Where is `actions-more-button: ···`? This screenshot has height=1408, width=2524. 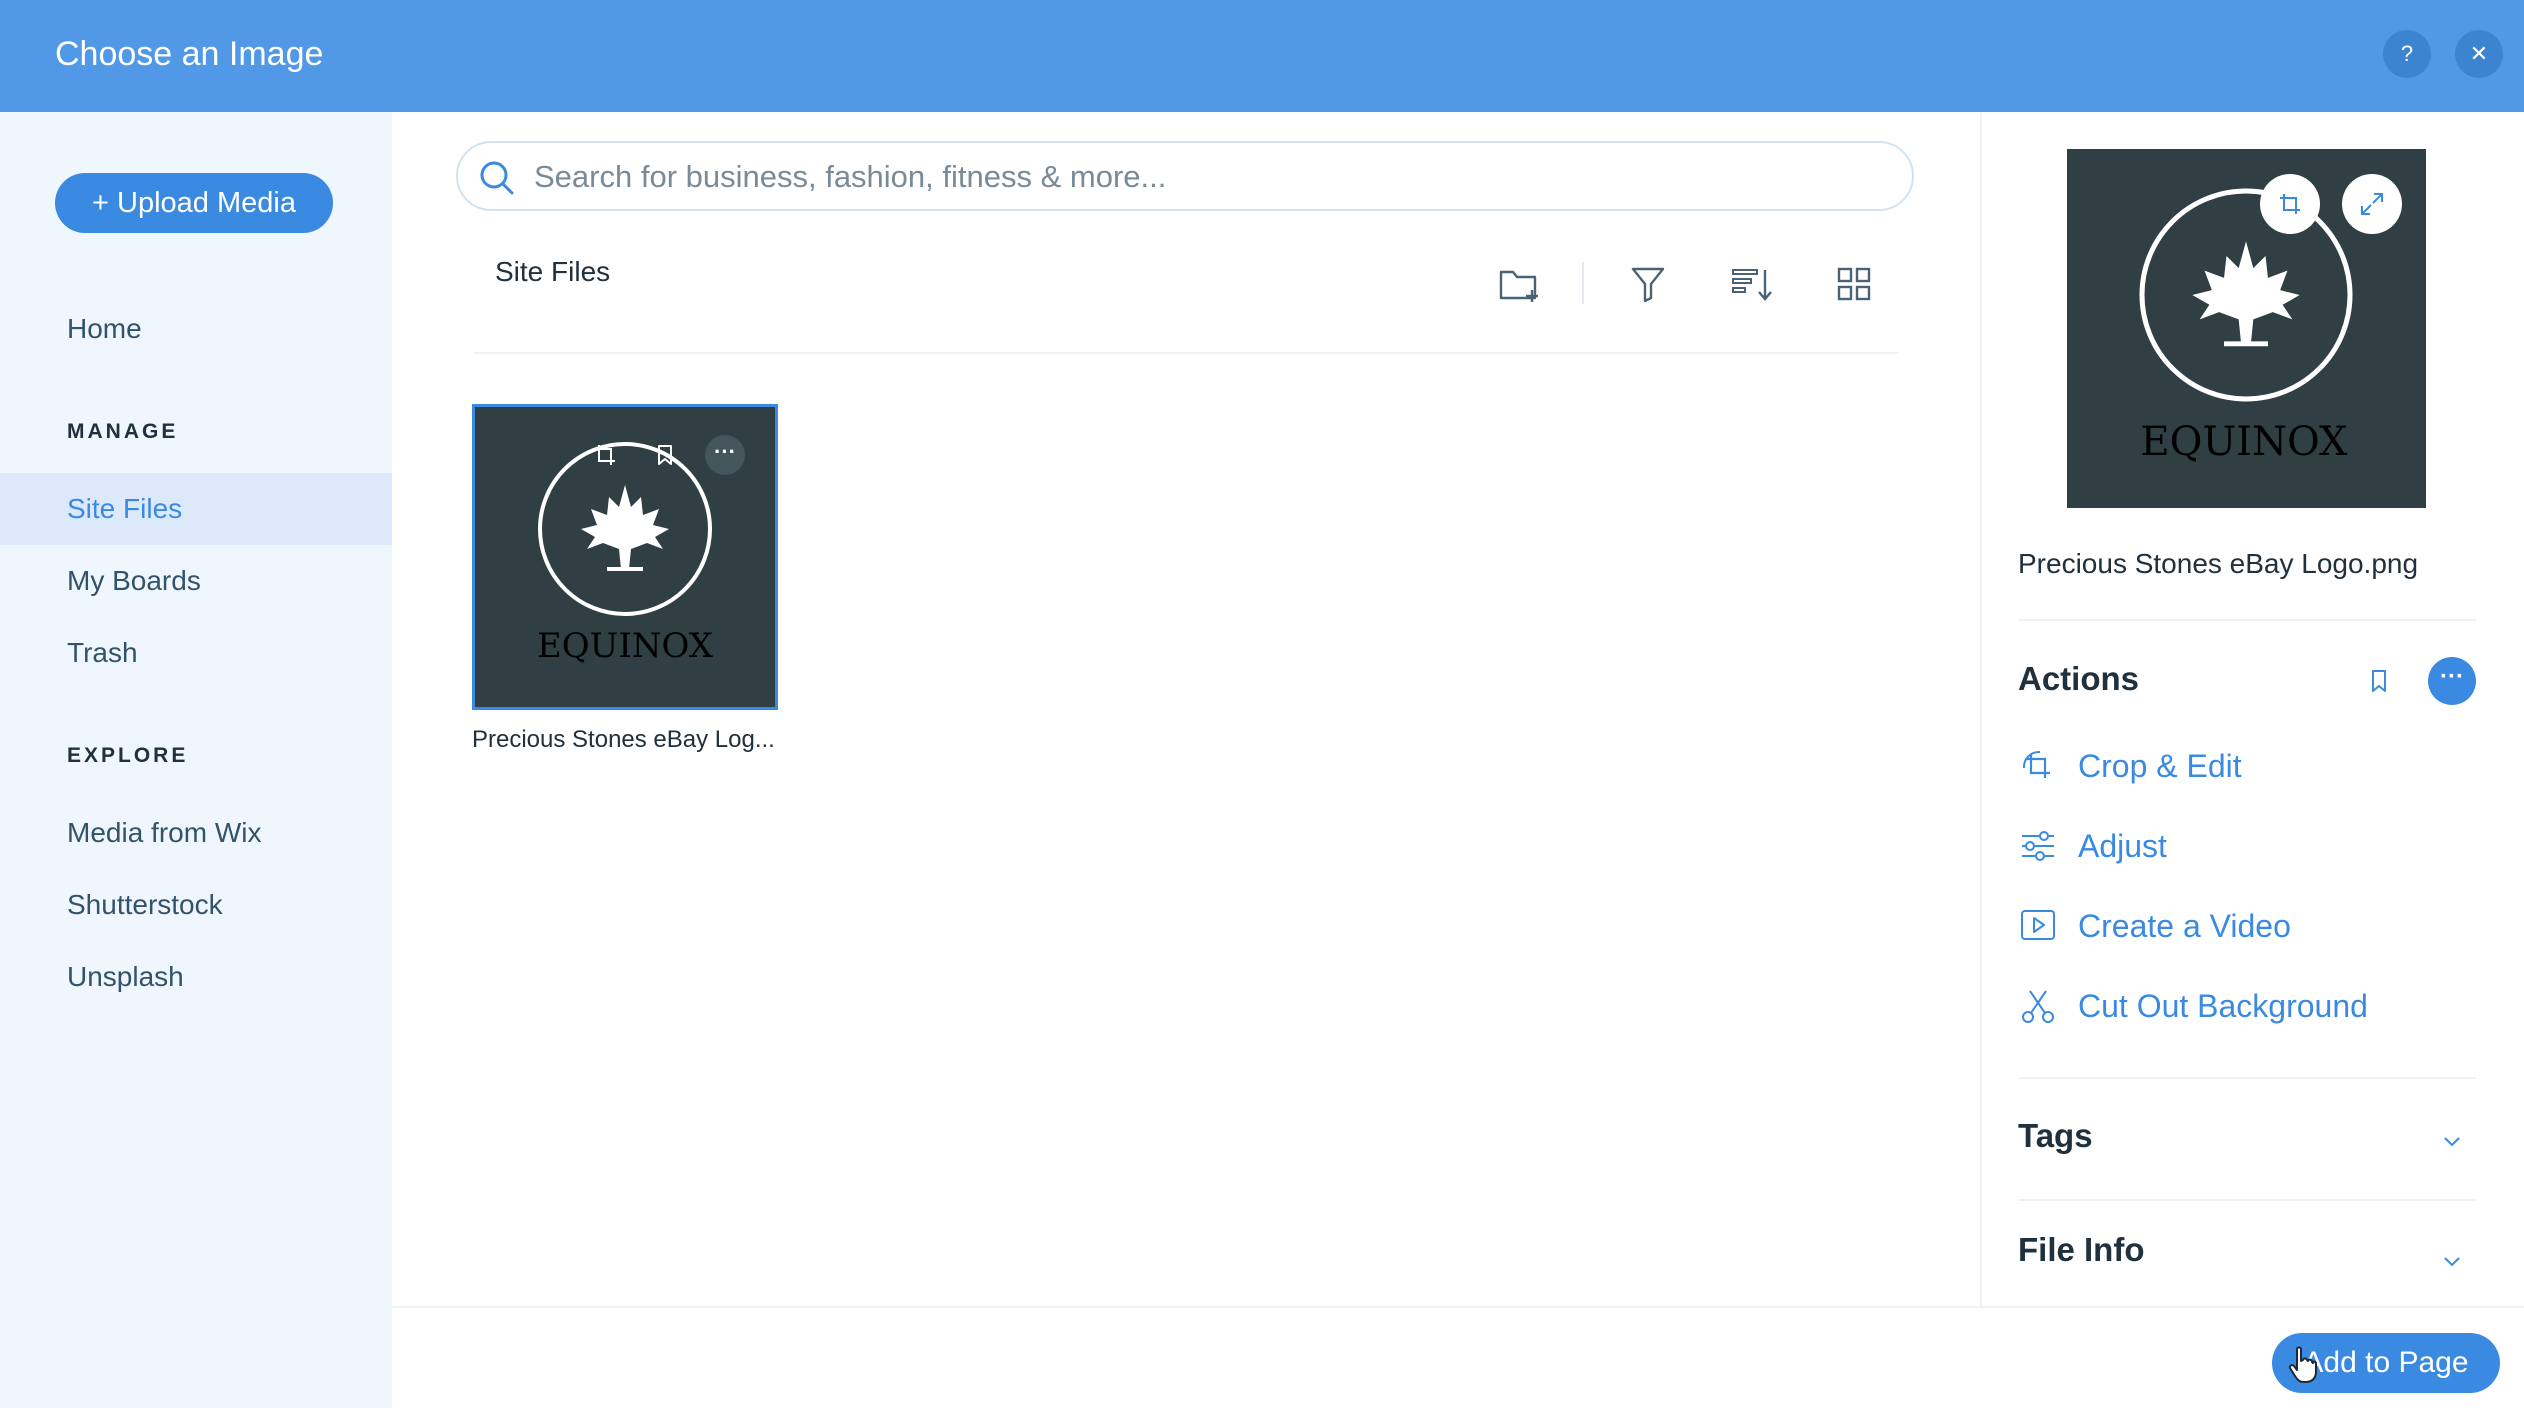
actions-more-button: ··· is located at coordinates (2452, 681).